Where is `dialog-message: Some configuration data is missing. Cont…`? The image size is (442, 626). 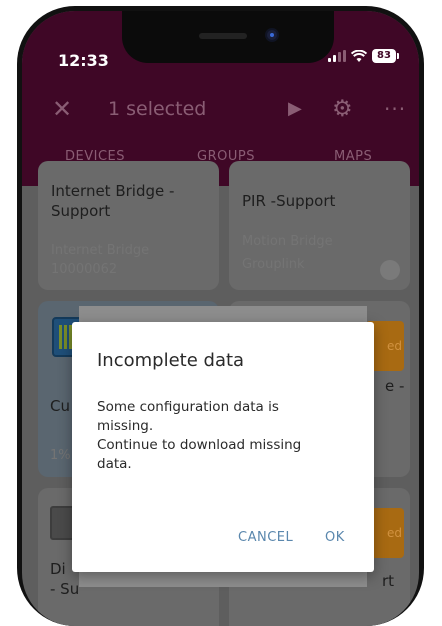 dialog-message: Some configuration data is missing. Cont… is located at coordinates (227, 436).